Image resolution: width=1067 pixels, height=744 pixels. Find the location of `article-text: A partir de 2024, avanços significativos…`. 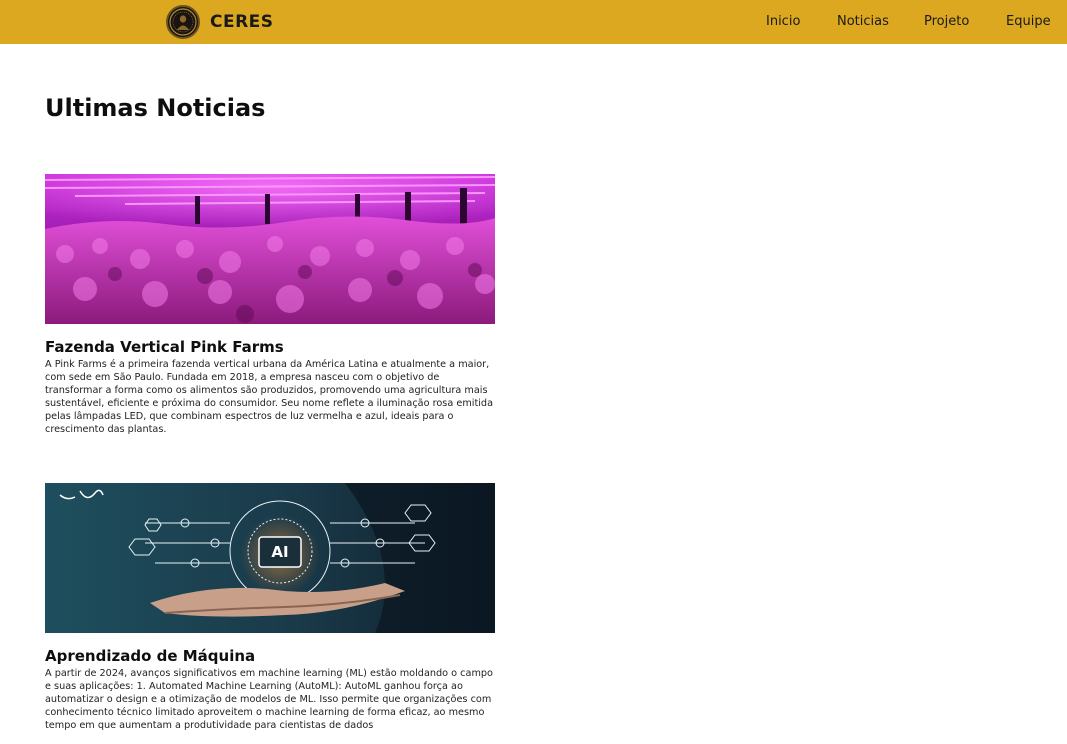

article-text: A partir de 2024, avanços significativos… is located at coordinates (269, 699).